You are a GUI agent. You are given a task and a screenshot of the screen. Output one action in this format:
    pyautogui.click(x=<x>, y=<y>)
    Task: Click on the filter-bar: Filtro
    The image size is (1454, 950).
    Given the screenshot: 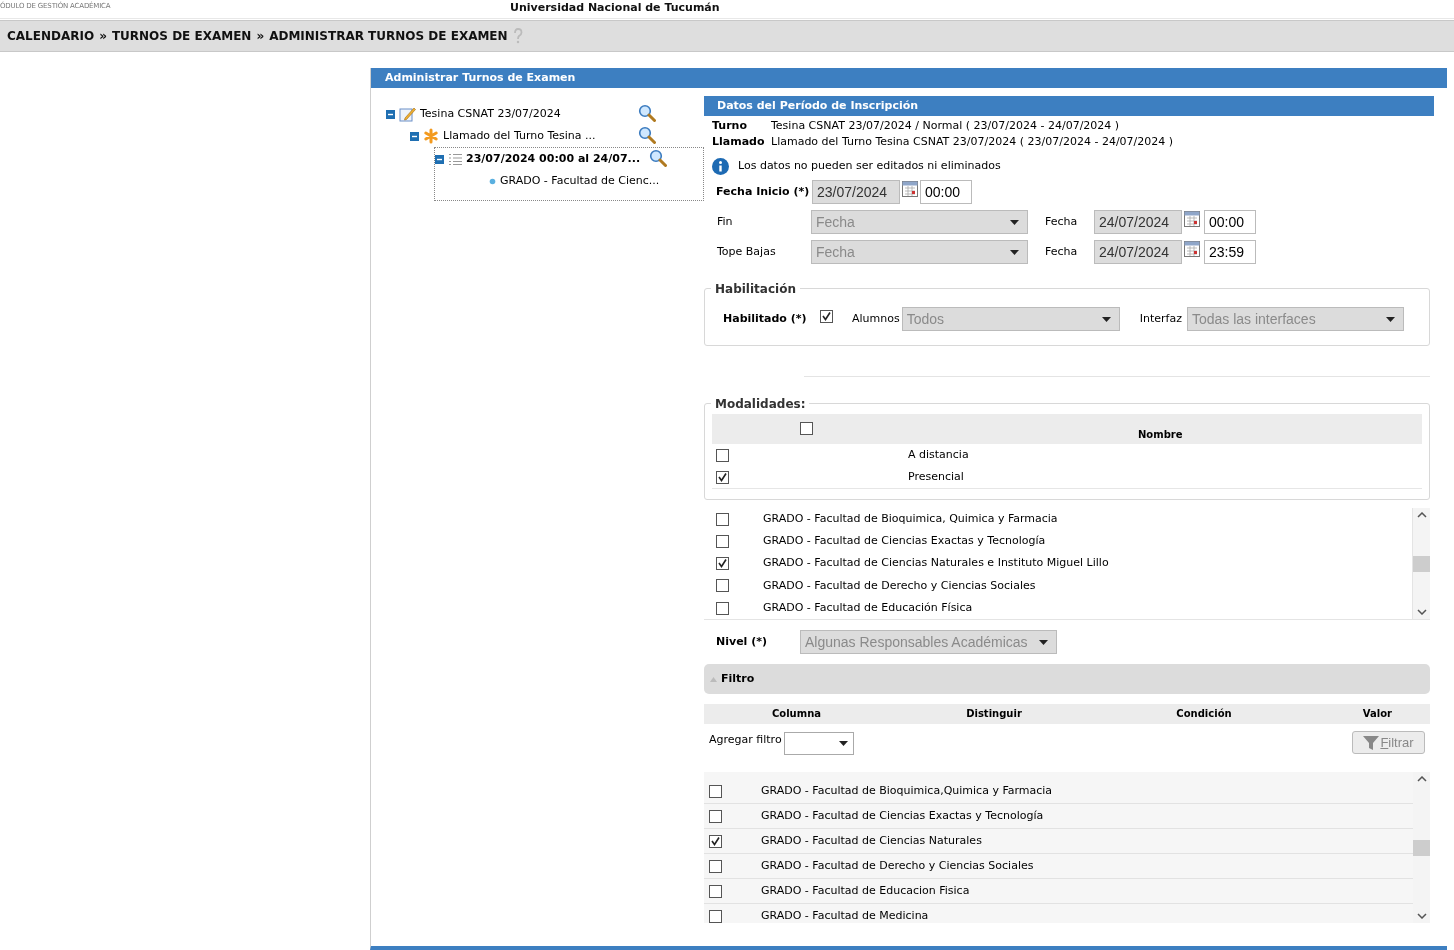 What is the action you would take?
    pyautogui.click(x=1067, y=679)
    